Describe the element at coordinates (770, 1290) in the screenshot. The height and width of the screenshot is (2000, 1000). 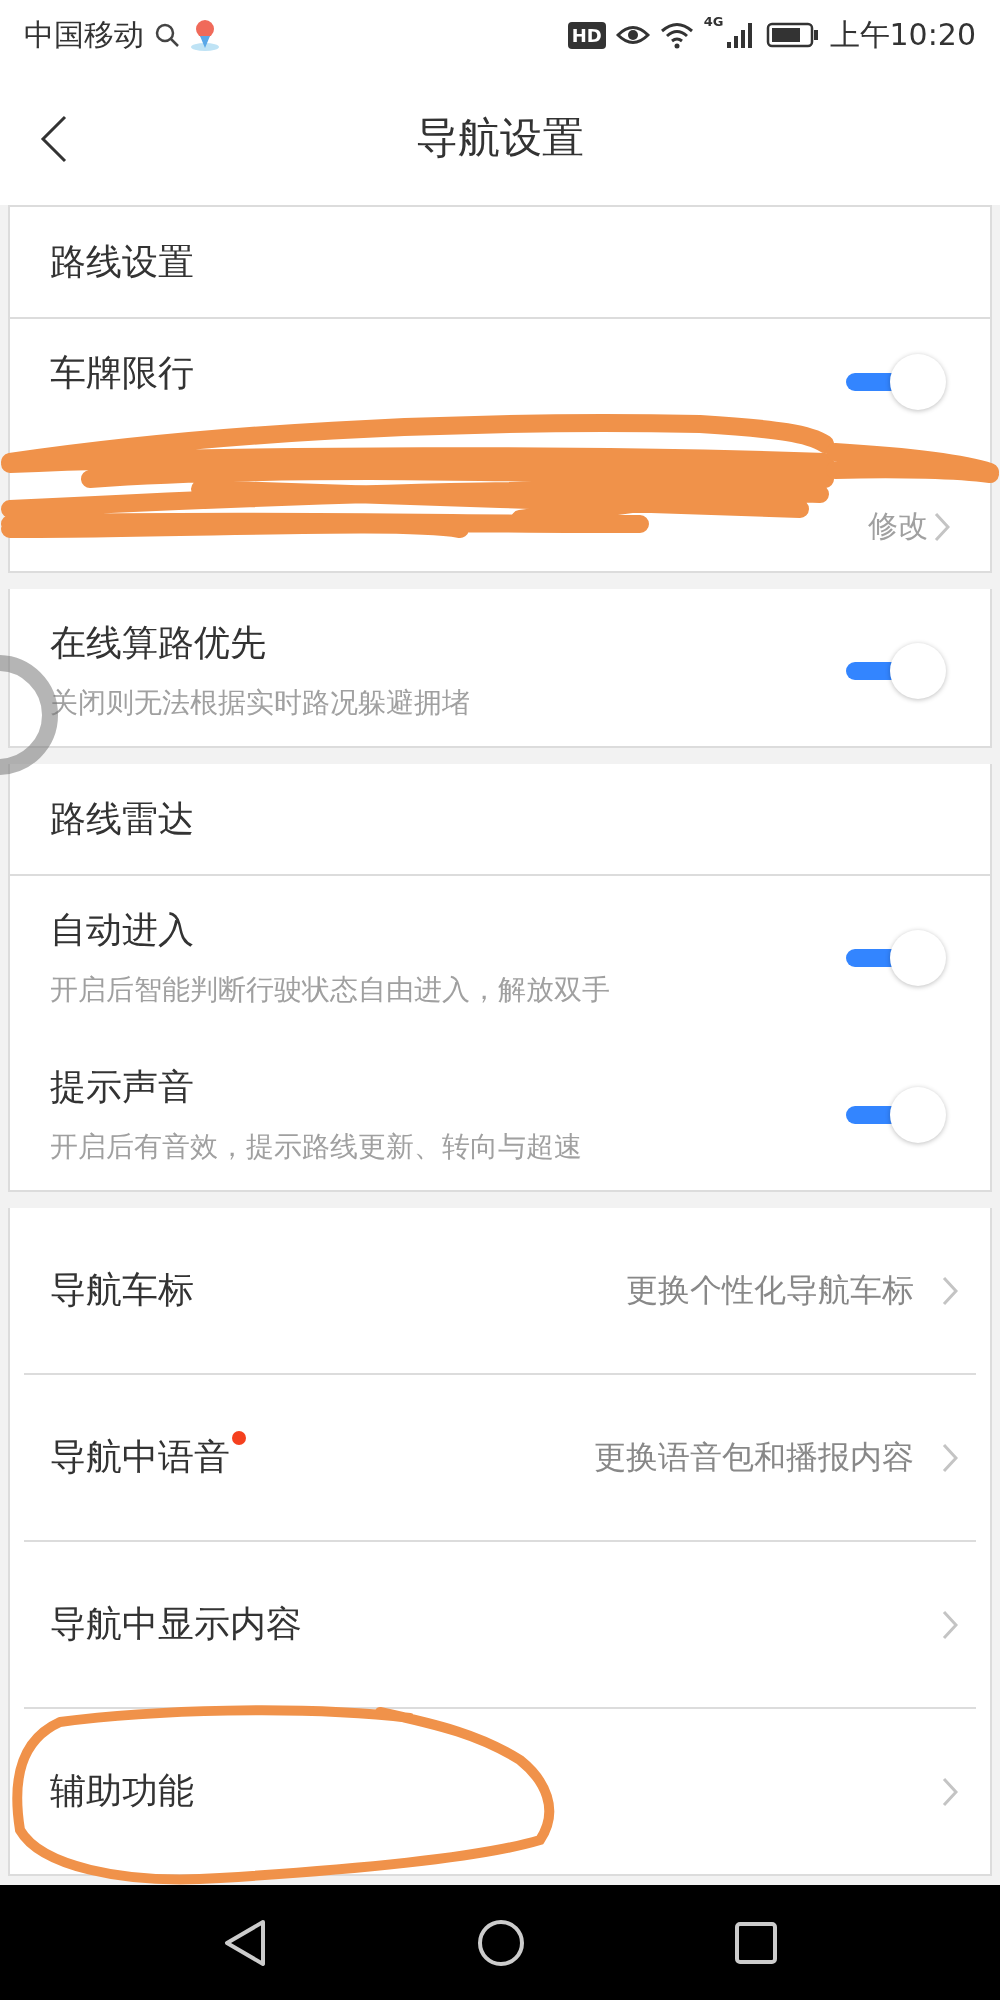
I see `setting-value: 更换个性化导航车标` at that location.